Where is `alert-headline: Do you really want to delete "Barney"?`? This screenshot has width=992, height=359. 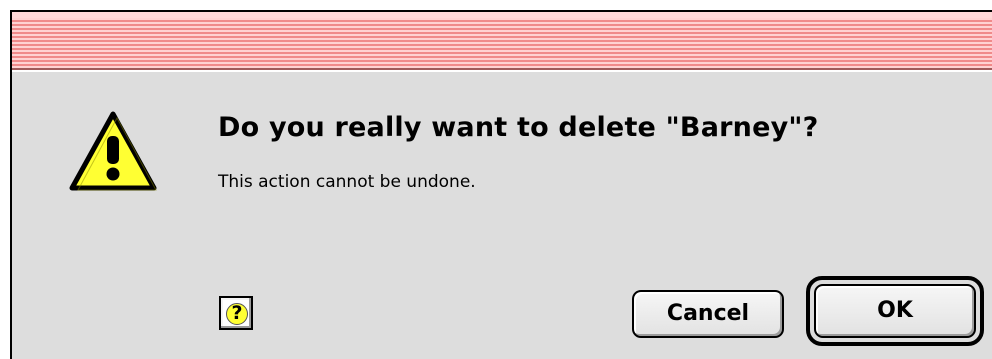
alert-headline: Do you really want to delete "Barney"? is located at coordinates (518, 127).